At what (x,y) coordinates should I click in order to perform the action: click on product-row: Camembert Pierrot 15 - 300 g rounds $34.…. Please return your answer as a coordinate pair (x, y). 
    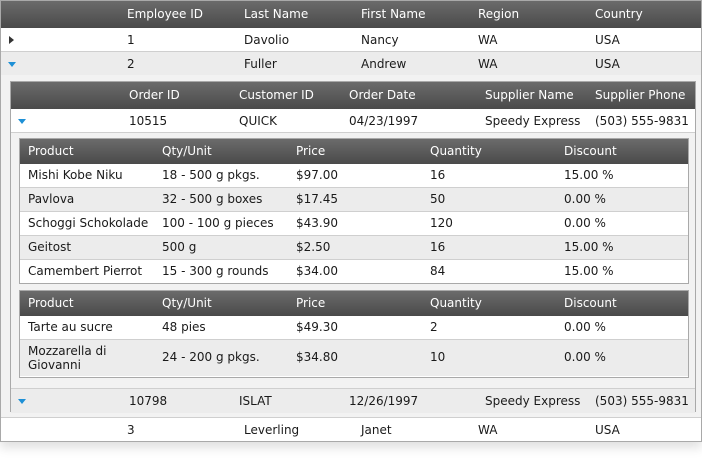
    Looking at the image, I should click on (354, 272).